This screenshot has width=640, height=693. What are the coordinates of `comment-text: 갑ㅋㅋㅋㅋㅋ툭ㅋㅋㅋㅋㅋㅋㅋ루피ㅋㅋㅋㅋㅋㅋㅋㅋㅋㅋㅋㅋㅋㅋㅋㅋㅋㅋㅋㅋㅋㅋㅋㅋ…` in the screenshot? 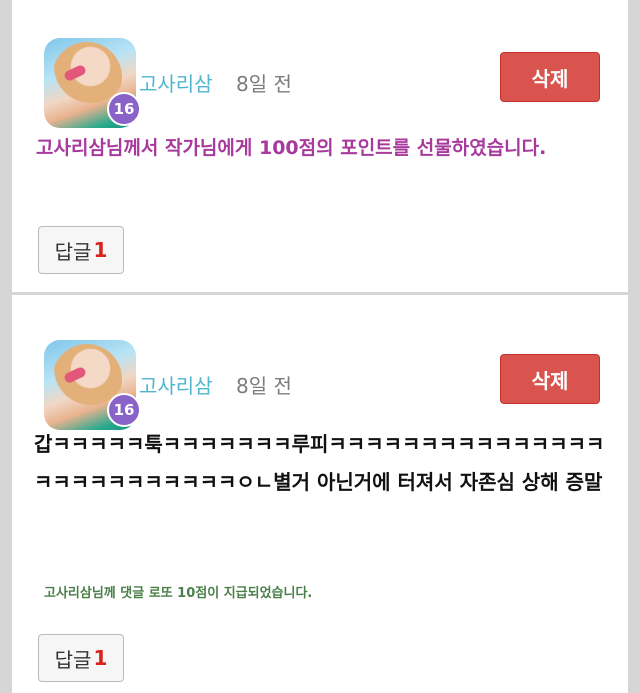 It's located at (319, 463).